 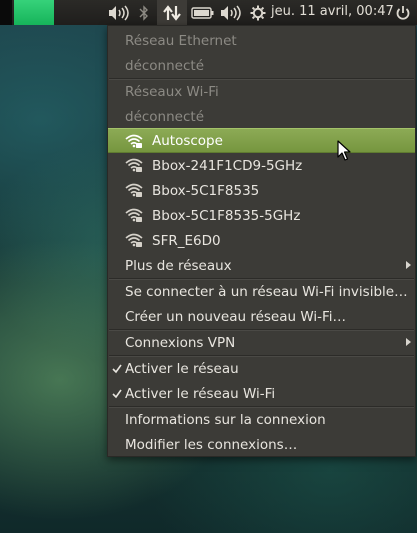 I want to click on settings-gear-icon, so click(x=258, y=12).